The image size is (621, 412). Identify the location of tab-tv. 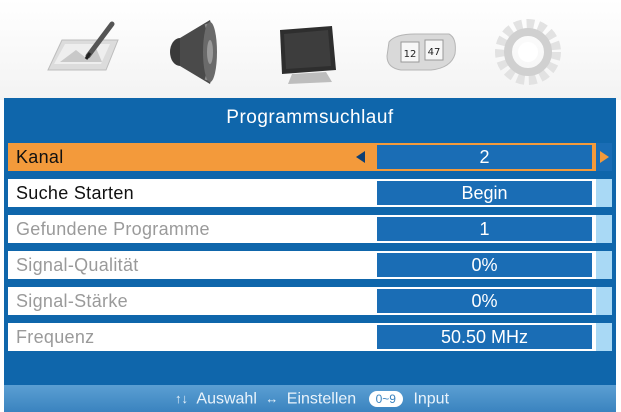
(307, 51).